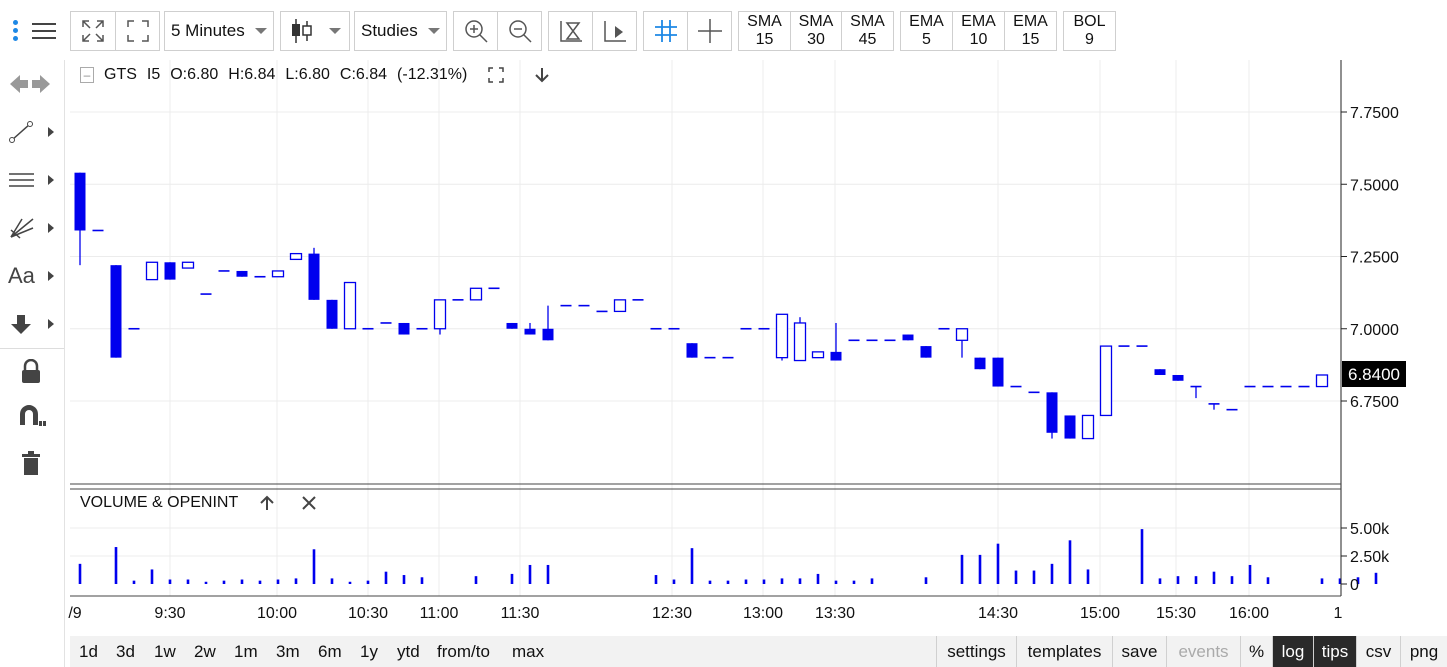 The width and height of the screenshot is (1447, 667). Describe the element at coordinates (1374, 402) in the screenshot. I see `price-tick-label: 6.7500` at that location.